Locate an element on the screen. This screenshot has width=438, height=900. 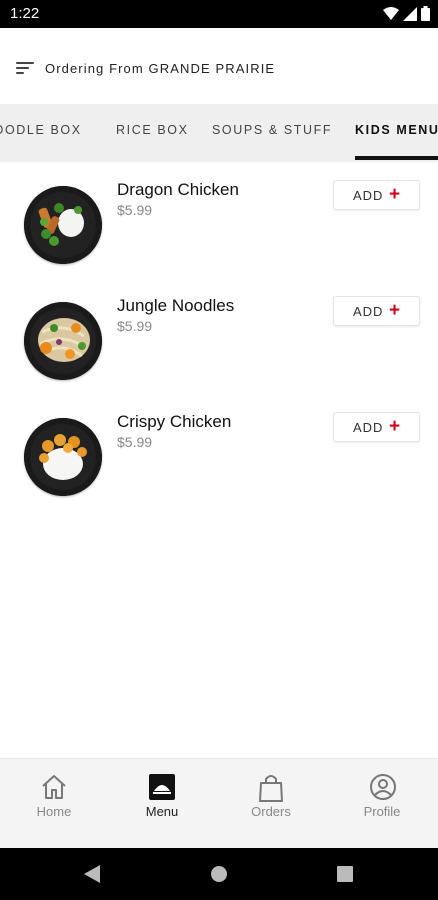
nav-home: Home is located at coordinates (54, 804).